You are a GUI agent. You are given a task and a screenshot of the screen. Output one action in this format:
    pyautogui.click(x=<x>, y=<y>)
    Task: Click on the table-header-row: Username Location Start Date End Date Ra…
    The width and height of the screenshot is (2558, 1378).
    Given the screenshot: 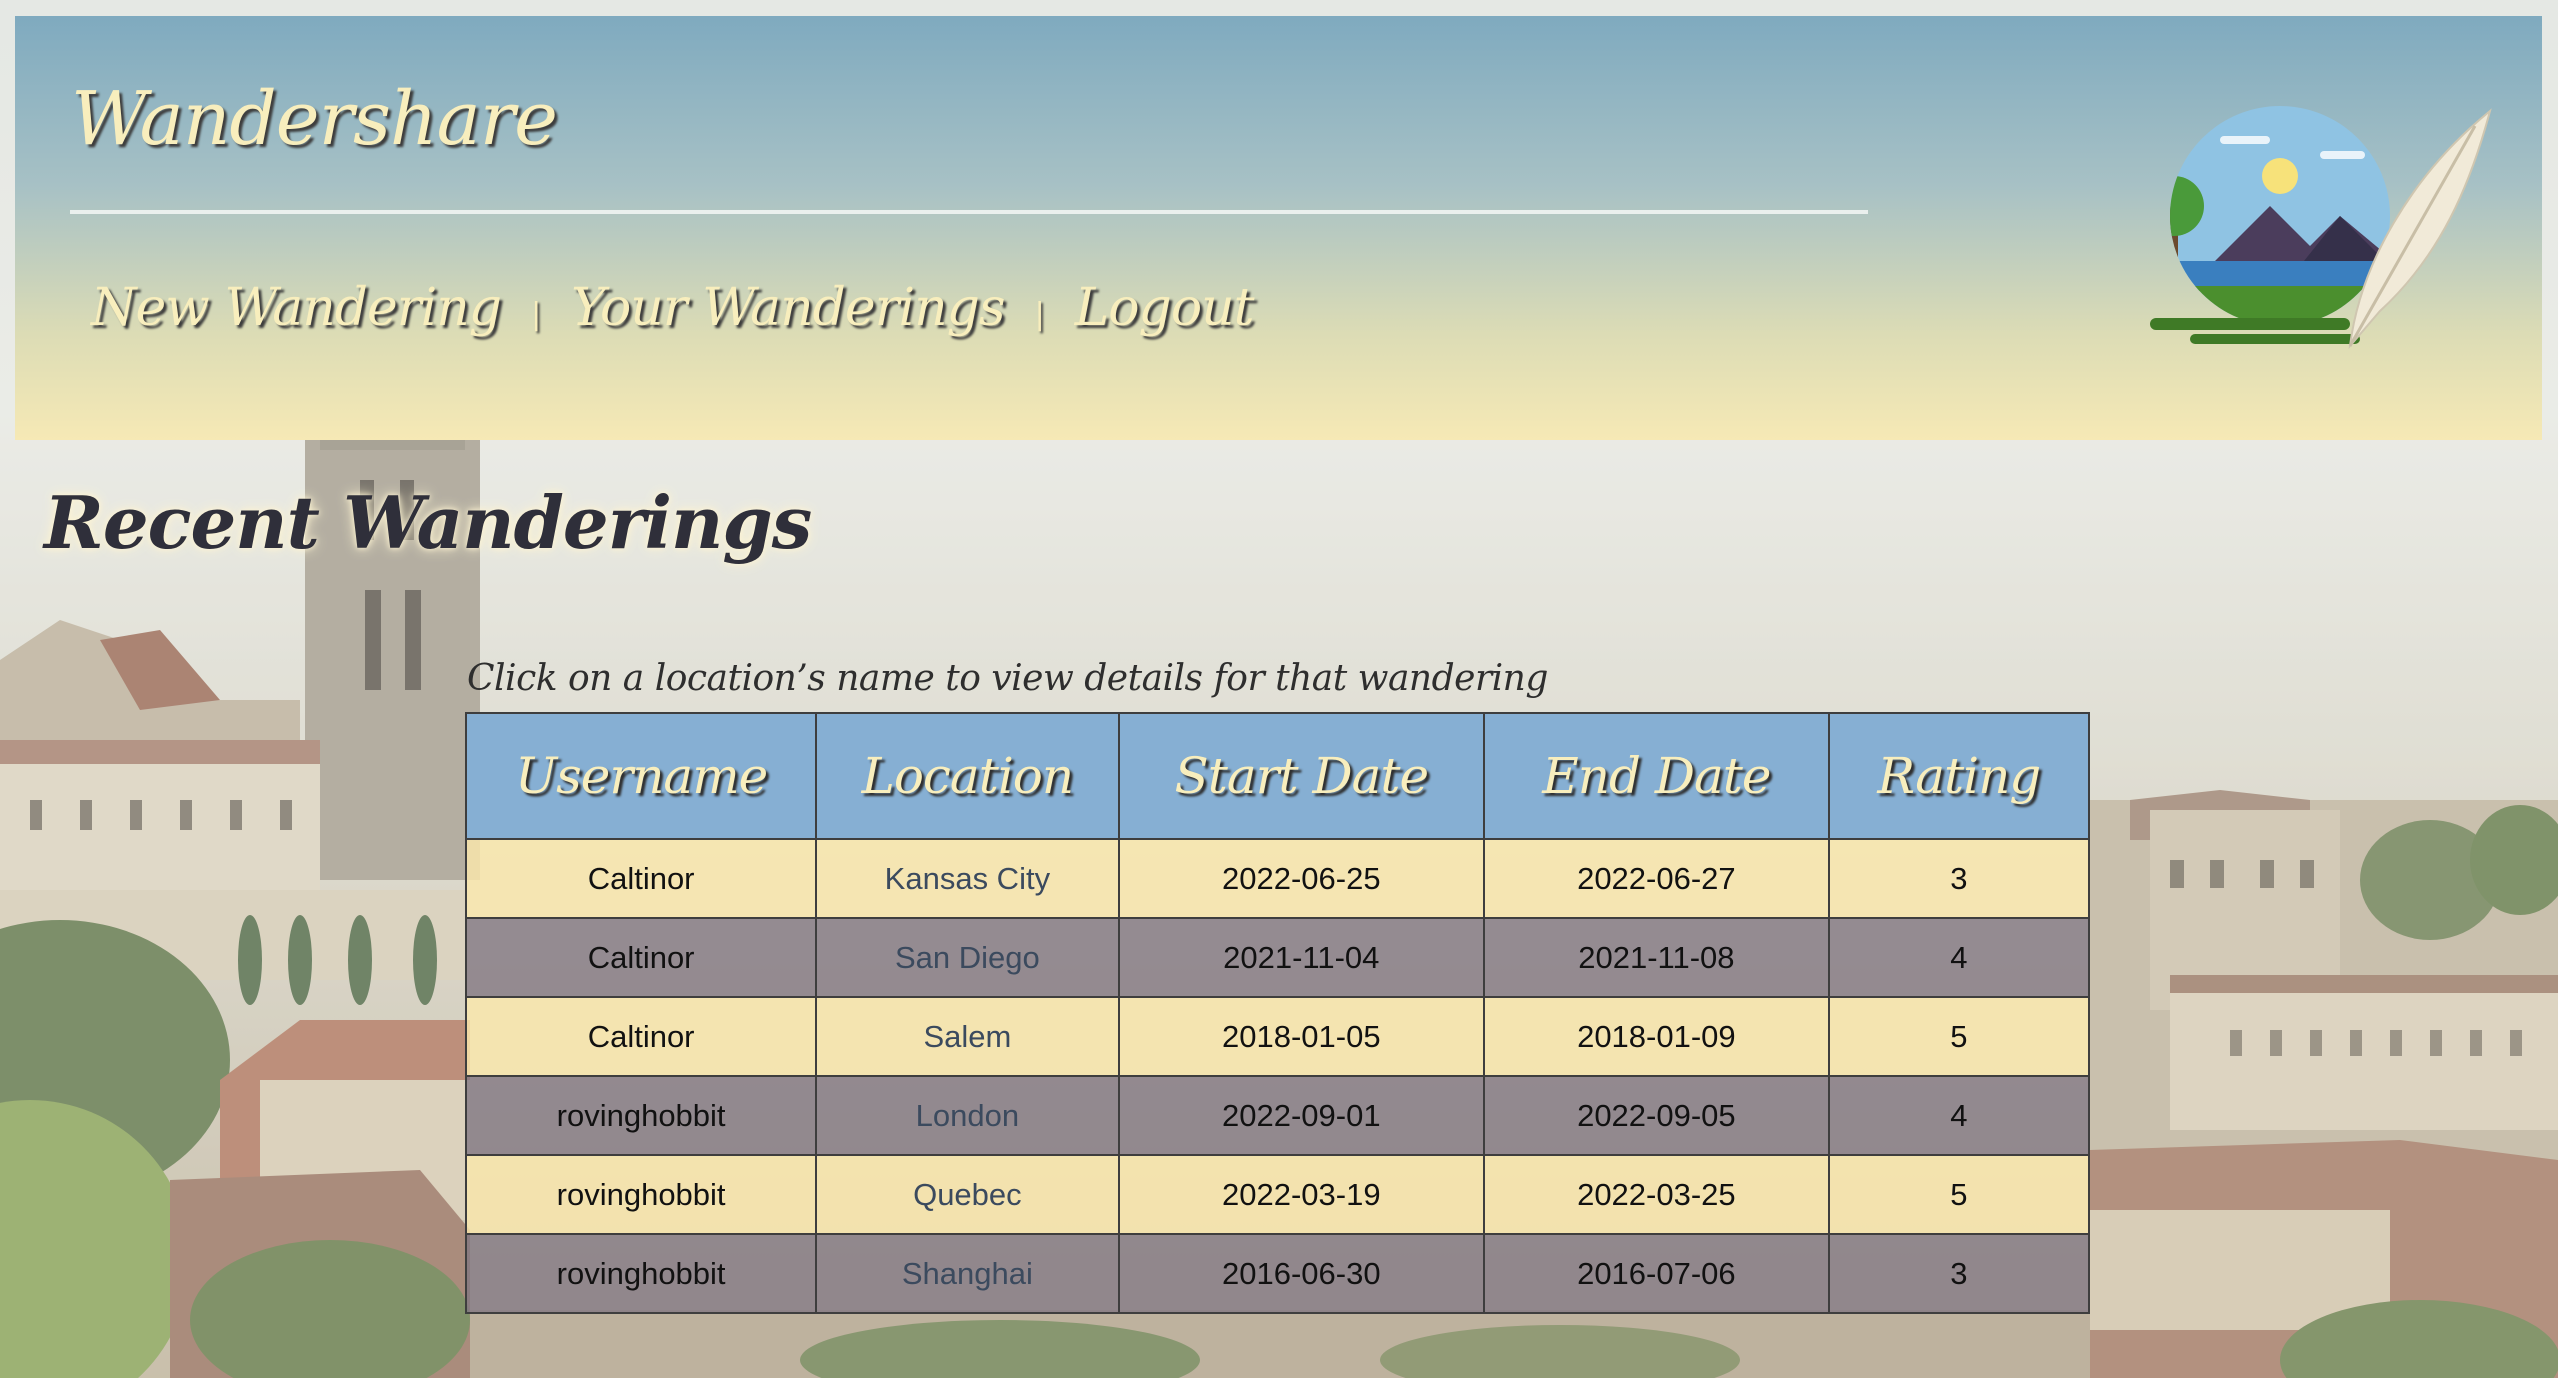 What is the action you would take?
    pyautogui.click(x=1277, y=776)
    